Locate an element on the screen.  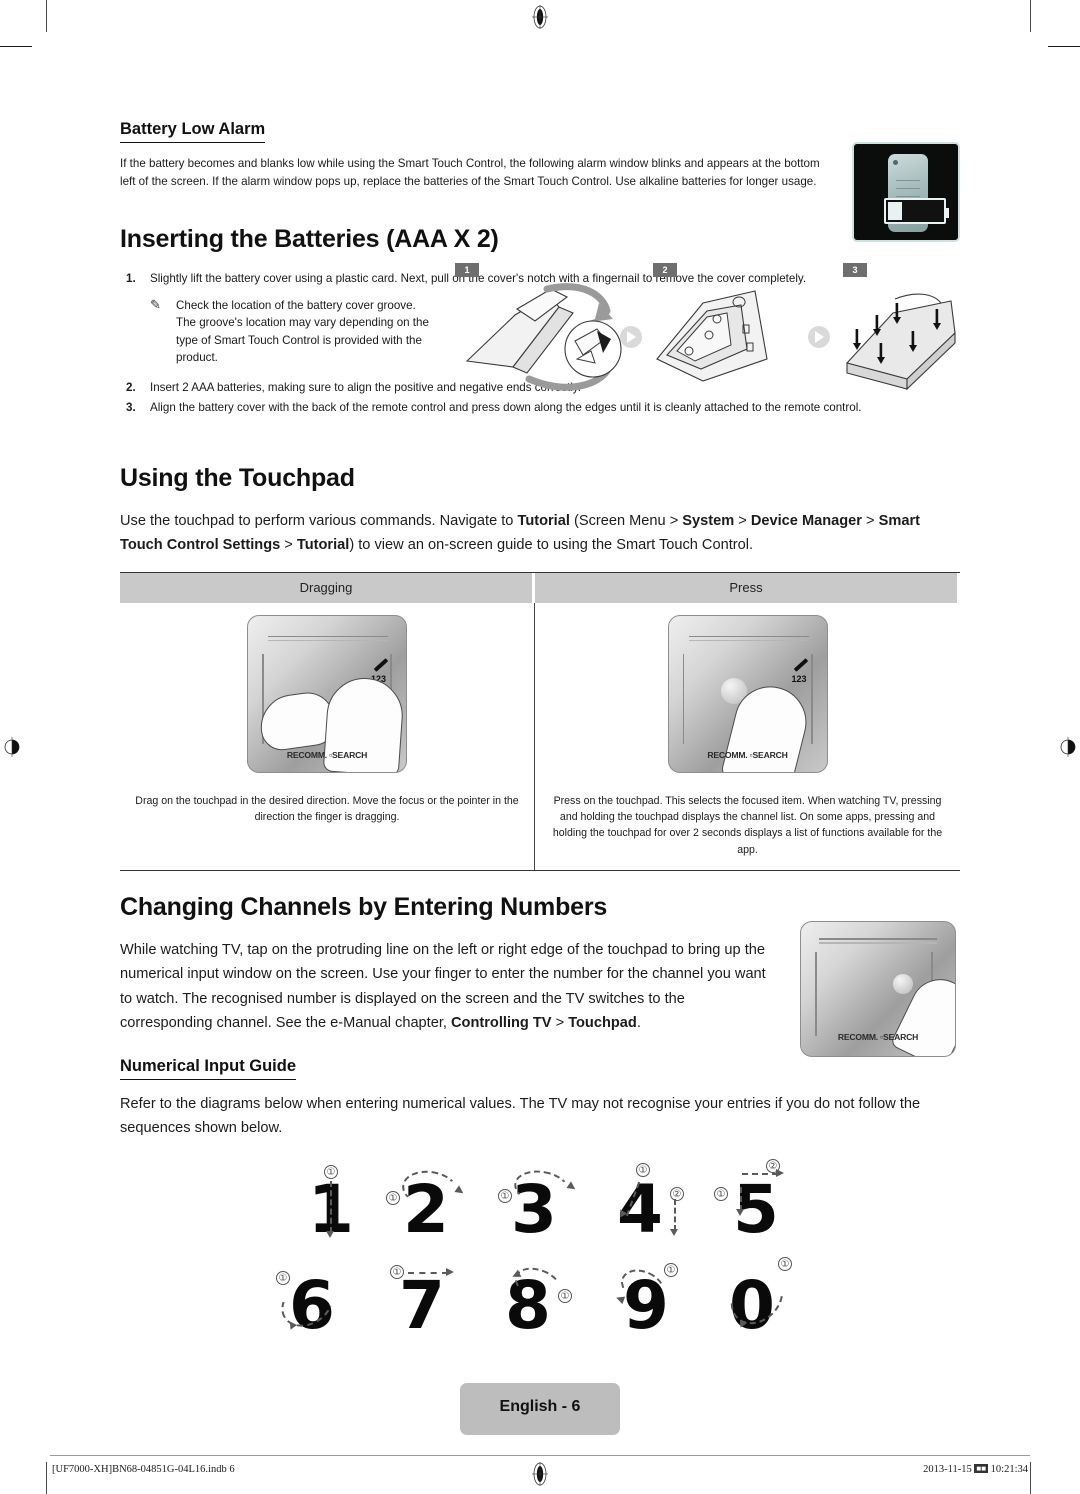
digit-row-2: 6 ① 7 ① 8 ① 9 ① 0 ① is located at coordinates (540, 1300).